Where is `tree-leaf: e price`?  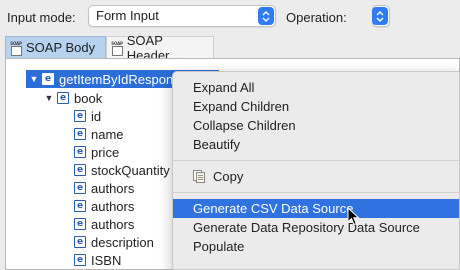 tree-leaf: e price is located at coordinates (96, 152).